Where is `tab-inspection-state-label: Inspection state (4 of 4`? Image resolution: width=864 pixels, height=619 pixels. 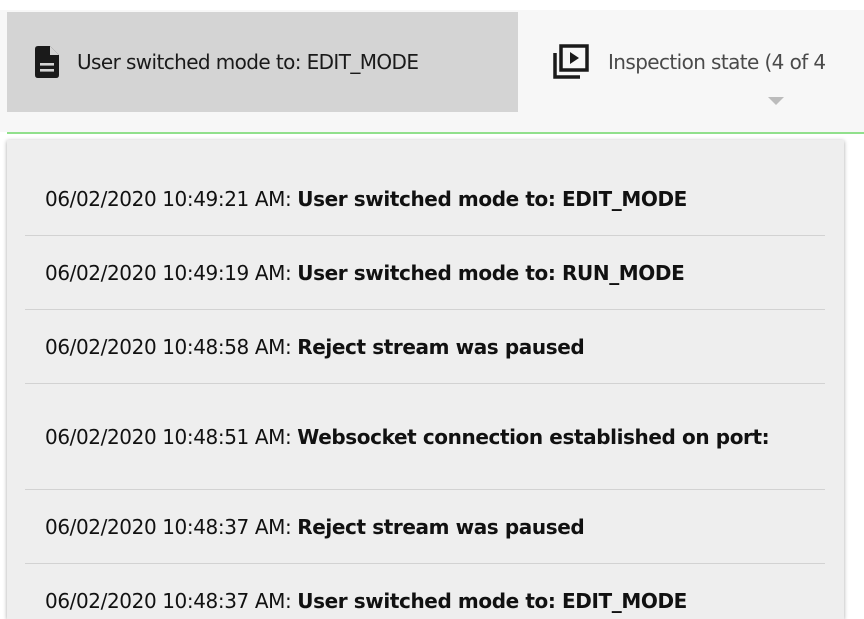 tab-inspection-state-label: Inspection state (4 of 4 is located at coordinates (717, 62).